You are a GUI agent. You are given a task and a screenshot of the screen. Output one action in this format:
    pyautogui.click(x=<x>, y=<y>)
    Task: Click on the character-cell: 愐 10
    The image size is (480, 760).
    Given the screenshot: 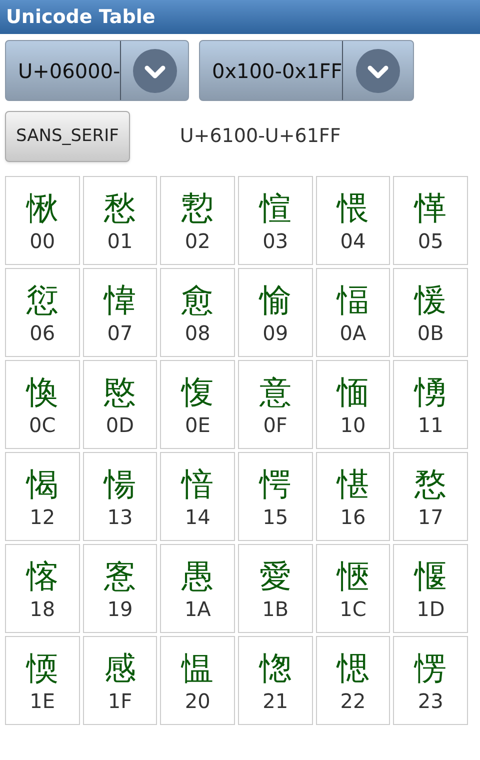 What is the action you would take?
    pyautogui.click(x=353, y=404)
    